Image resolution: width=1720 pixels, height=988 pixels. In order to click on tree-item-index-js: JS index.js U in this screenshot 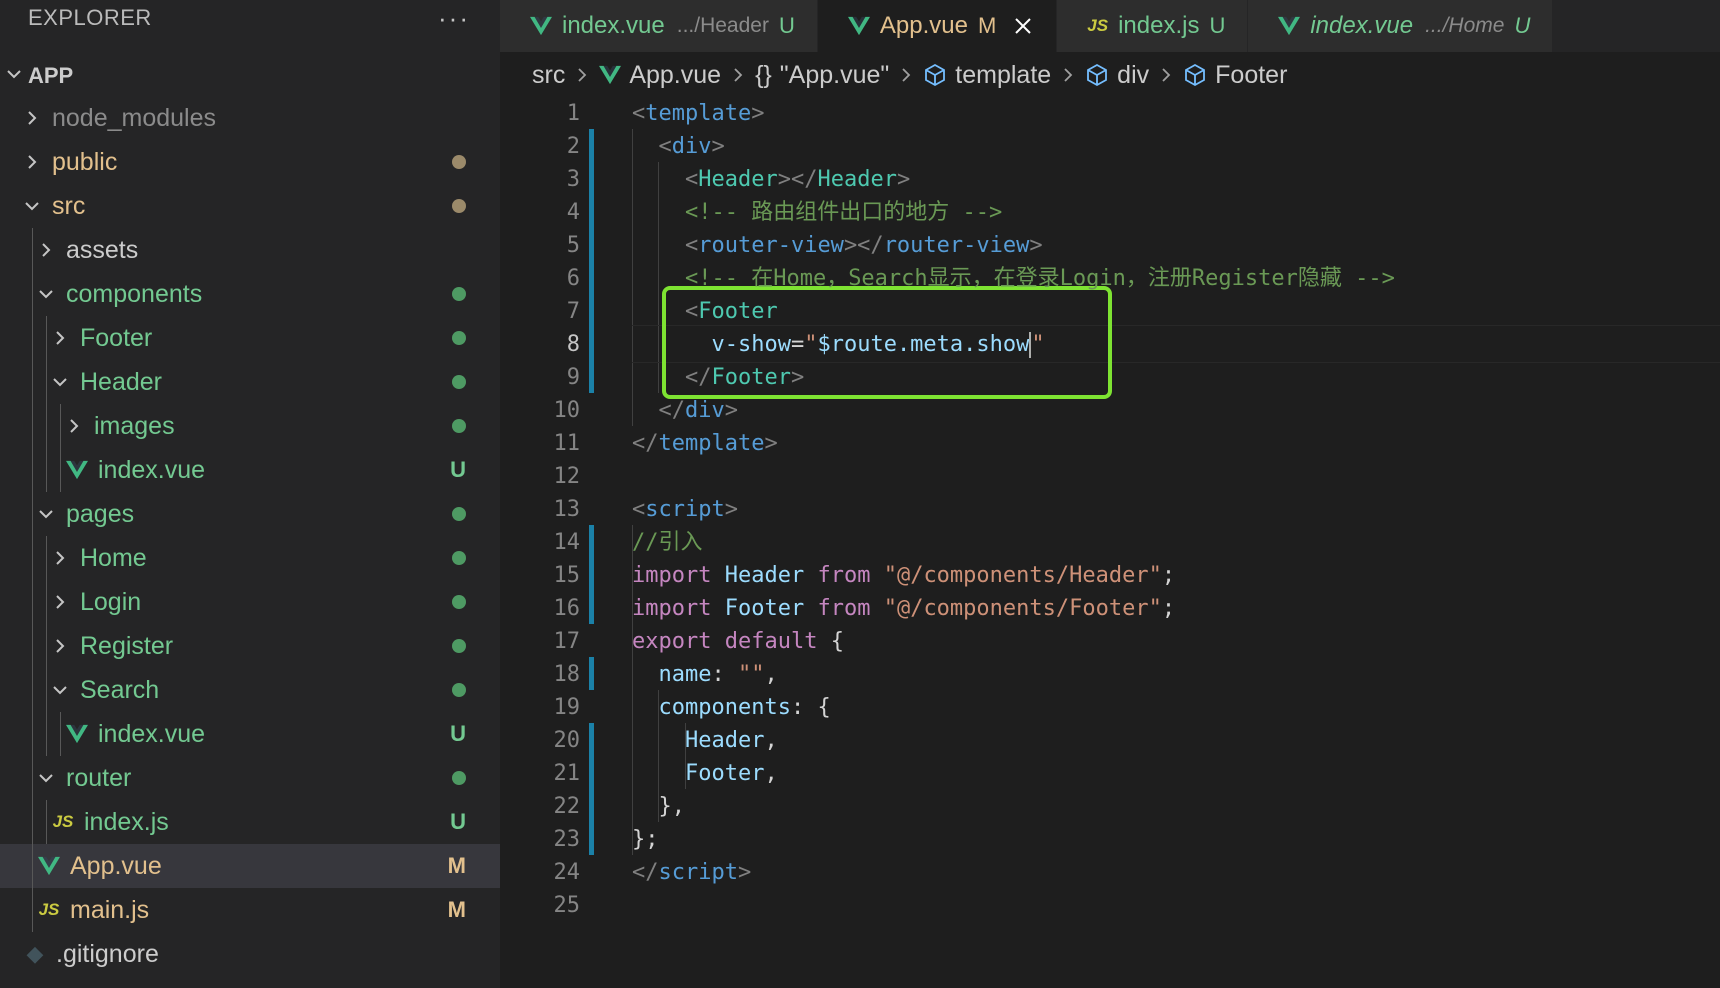, I will do `click(250, 822)`.